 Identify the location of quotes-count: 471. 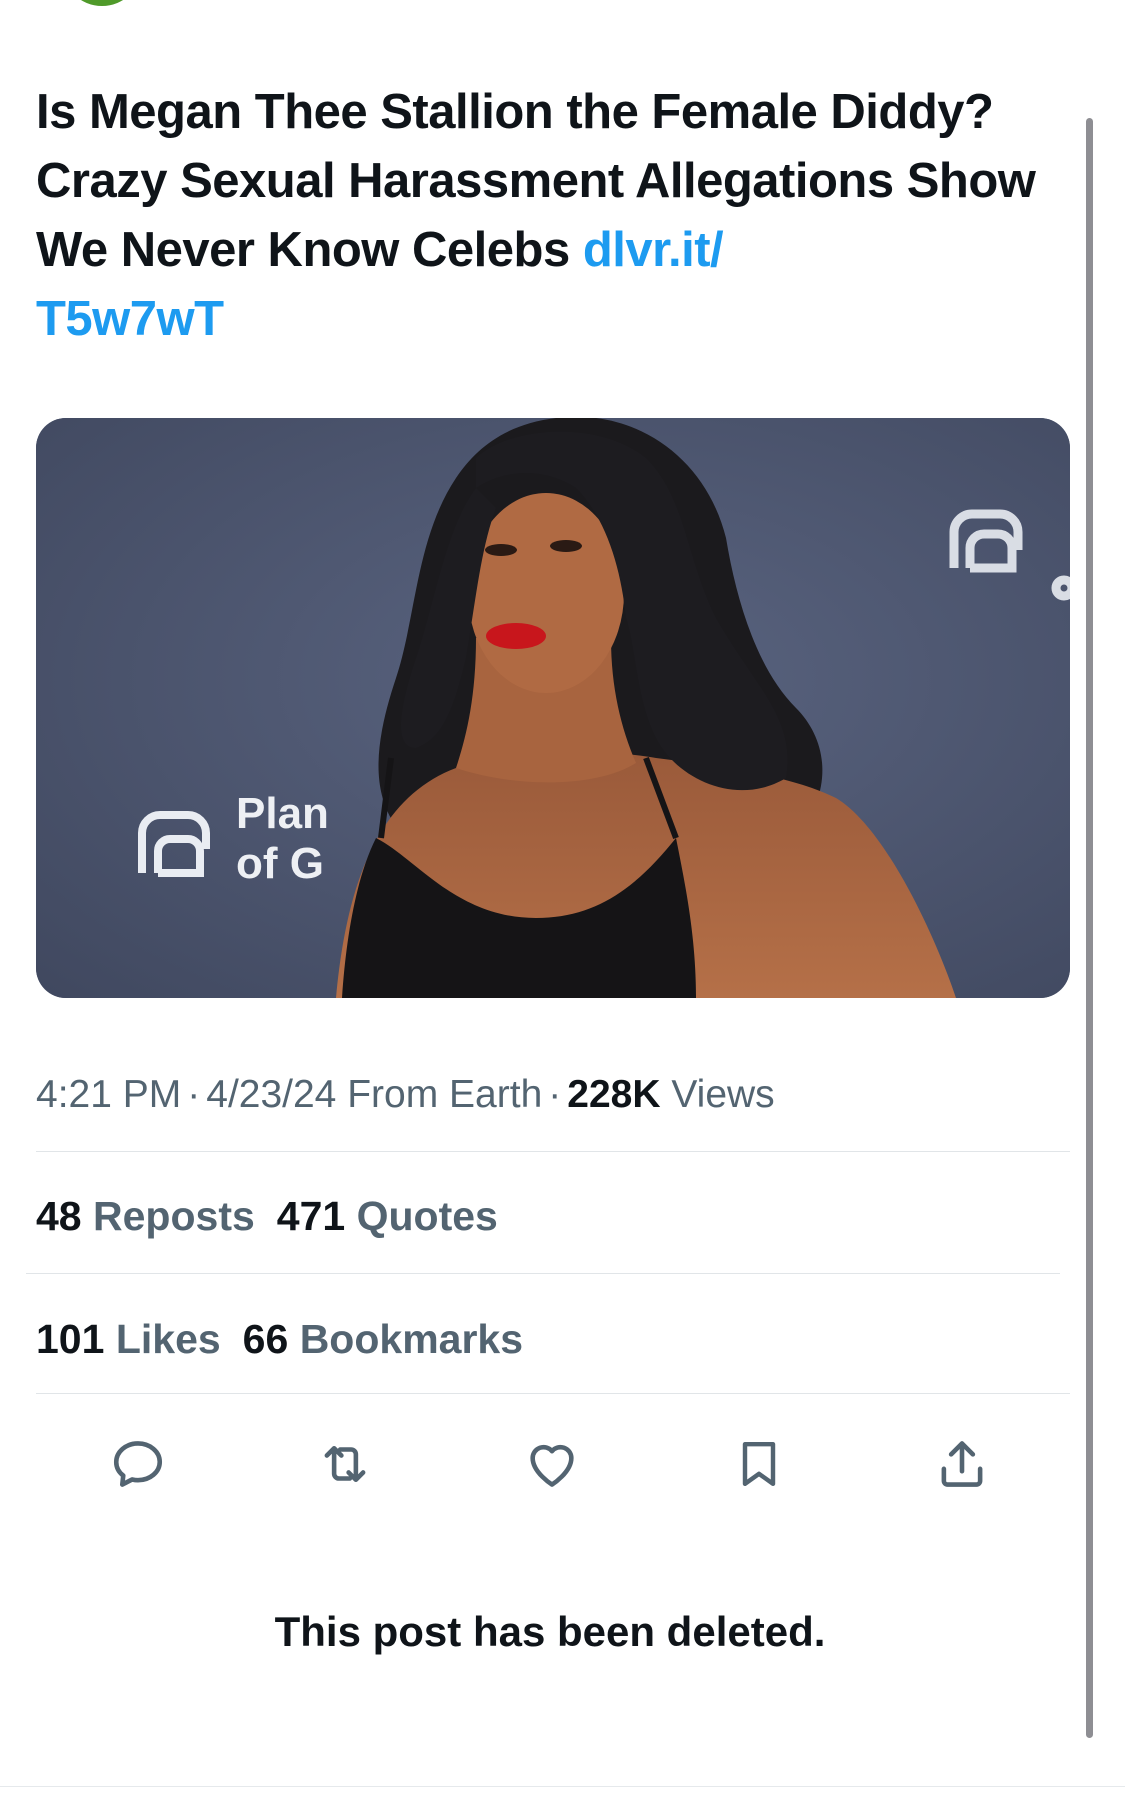
(311, 1216).